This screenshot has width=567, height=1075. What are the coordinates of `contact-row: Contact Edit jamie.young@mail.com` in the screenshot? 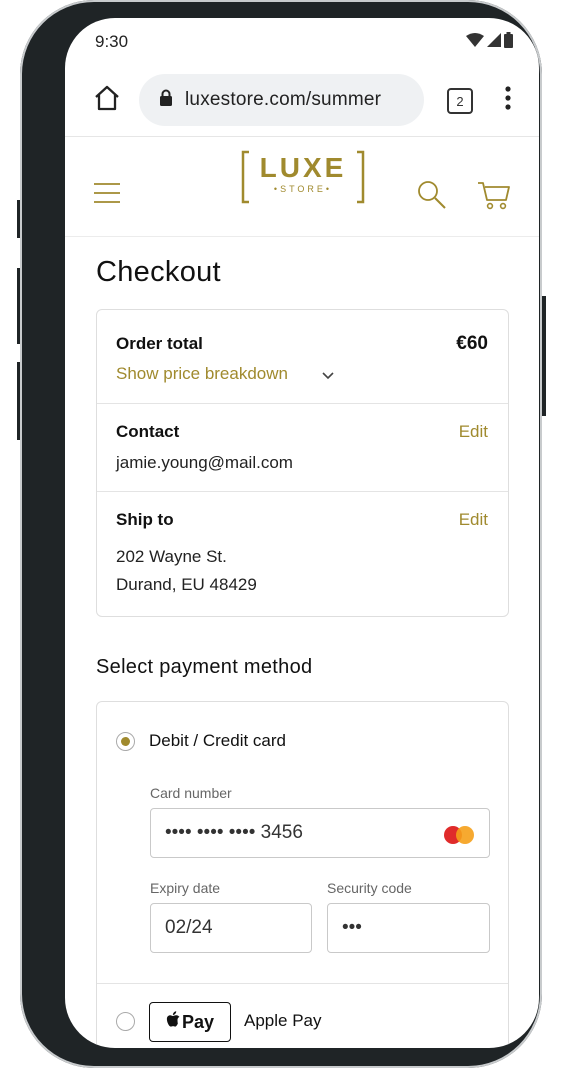 It's located at (302, 447).